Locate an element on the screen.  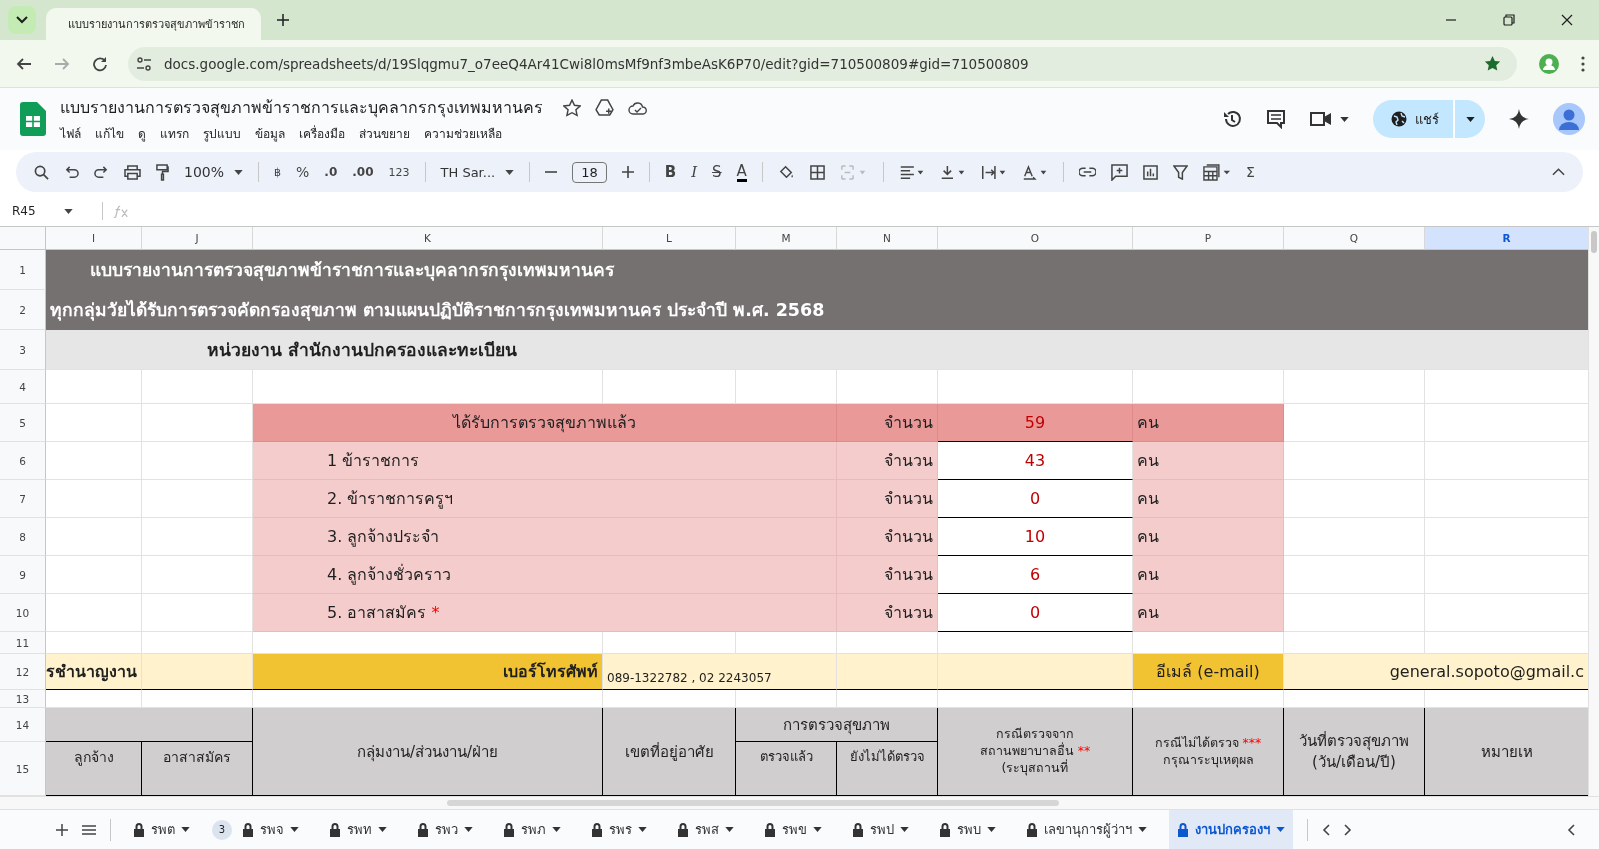
increase-decimal-button: .00 is located at coordinates (363, 172).